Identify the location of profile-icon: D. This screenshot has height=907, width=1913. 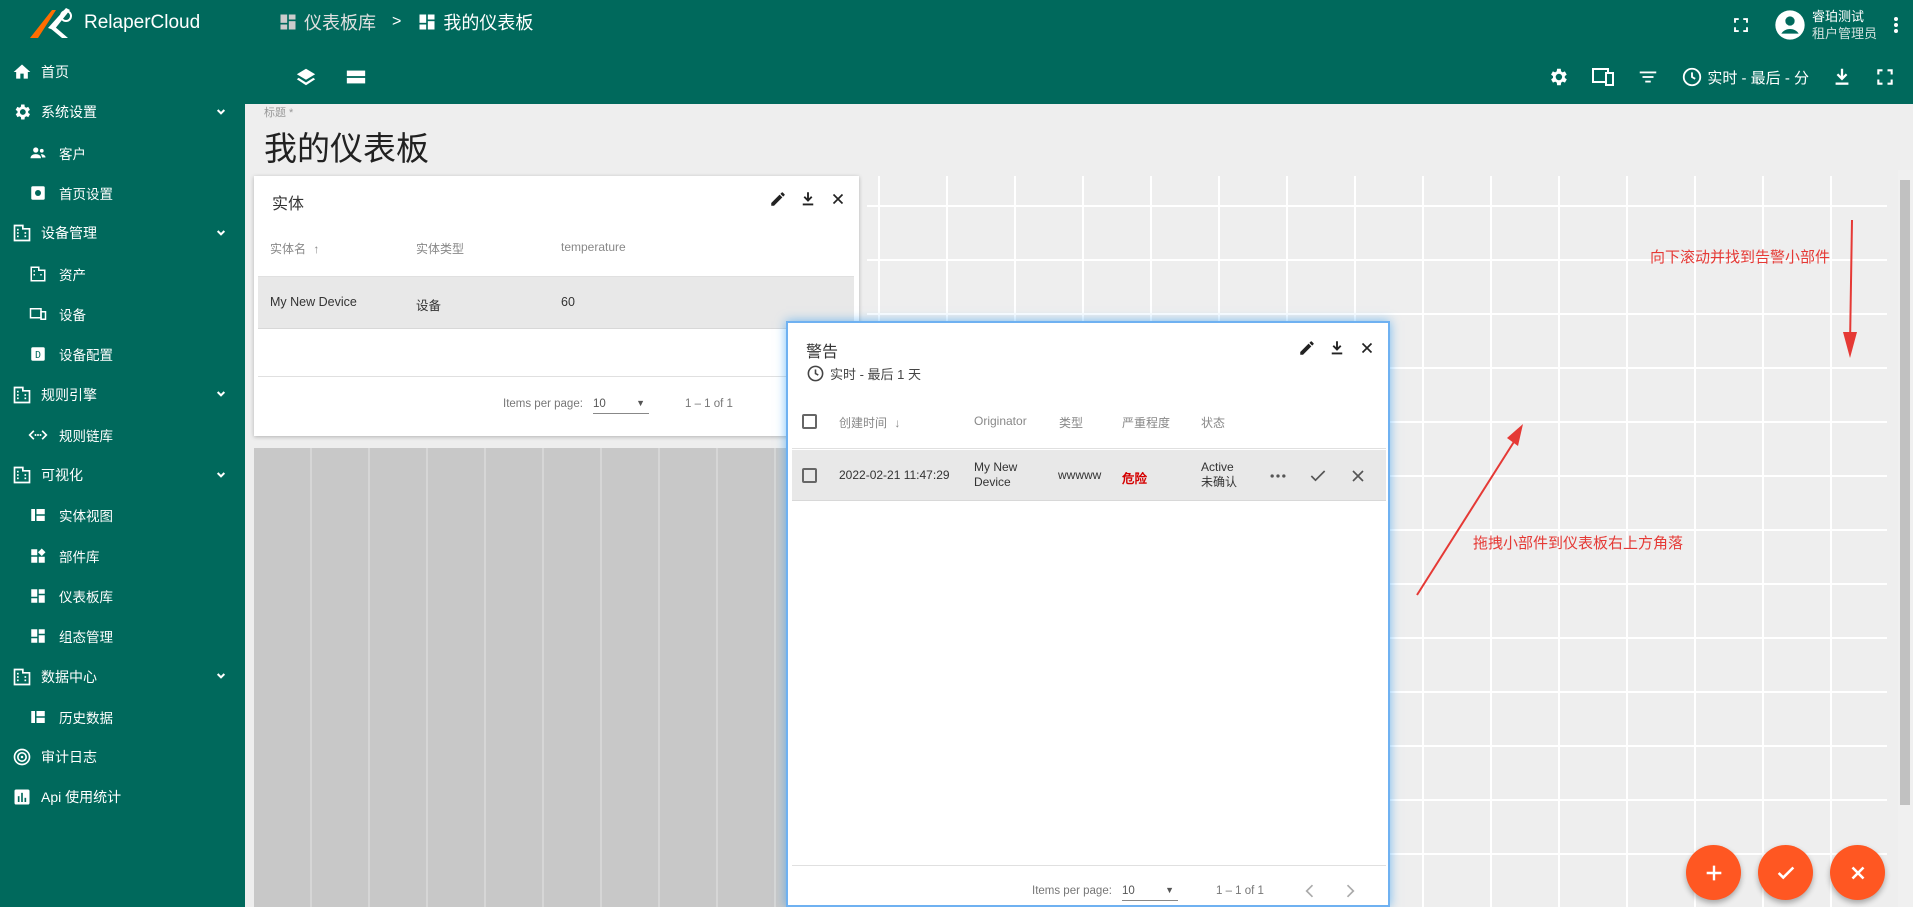
(38, 354).